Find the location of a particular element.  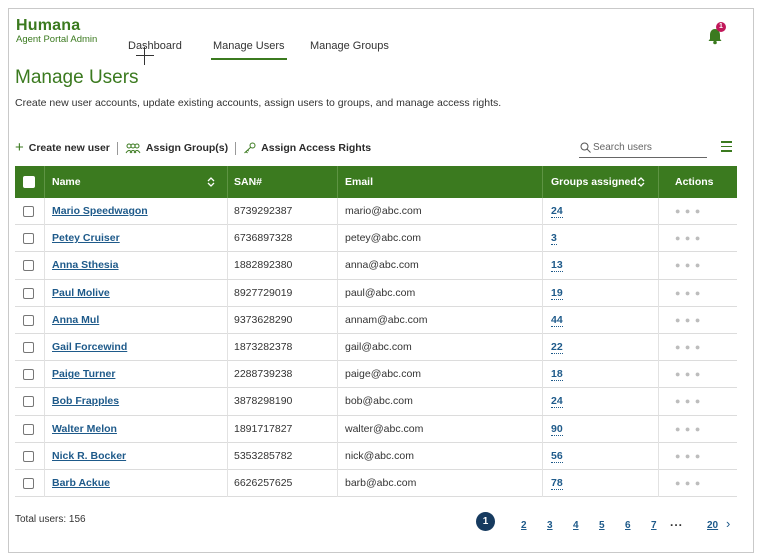

column-header-name: Name is located at coordinates (66, 182).